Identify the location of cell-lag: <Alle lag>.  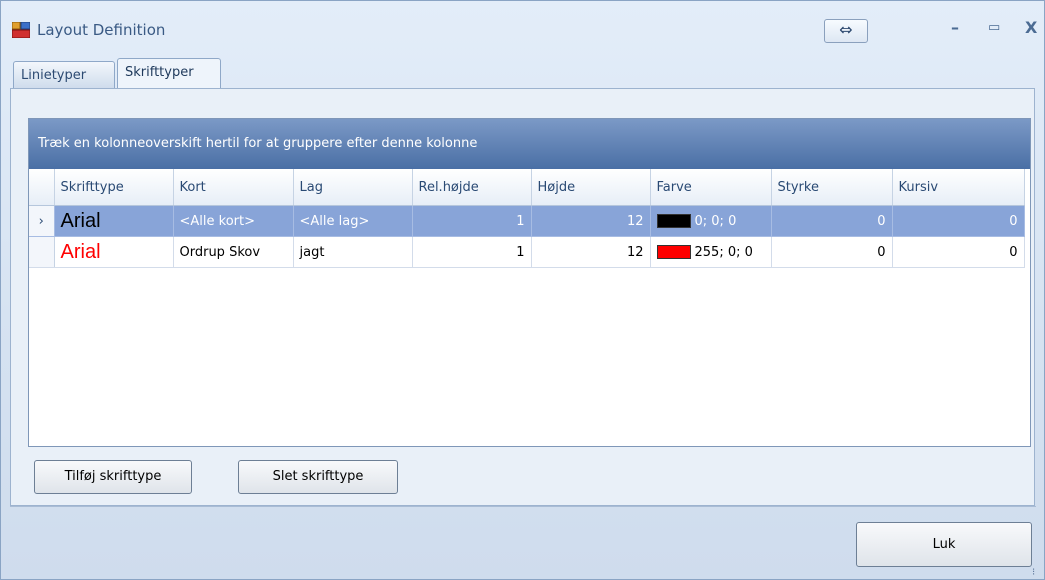
(353, 221).